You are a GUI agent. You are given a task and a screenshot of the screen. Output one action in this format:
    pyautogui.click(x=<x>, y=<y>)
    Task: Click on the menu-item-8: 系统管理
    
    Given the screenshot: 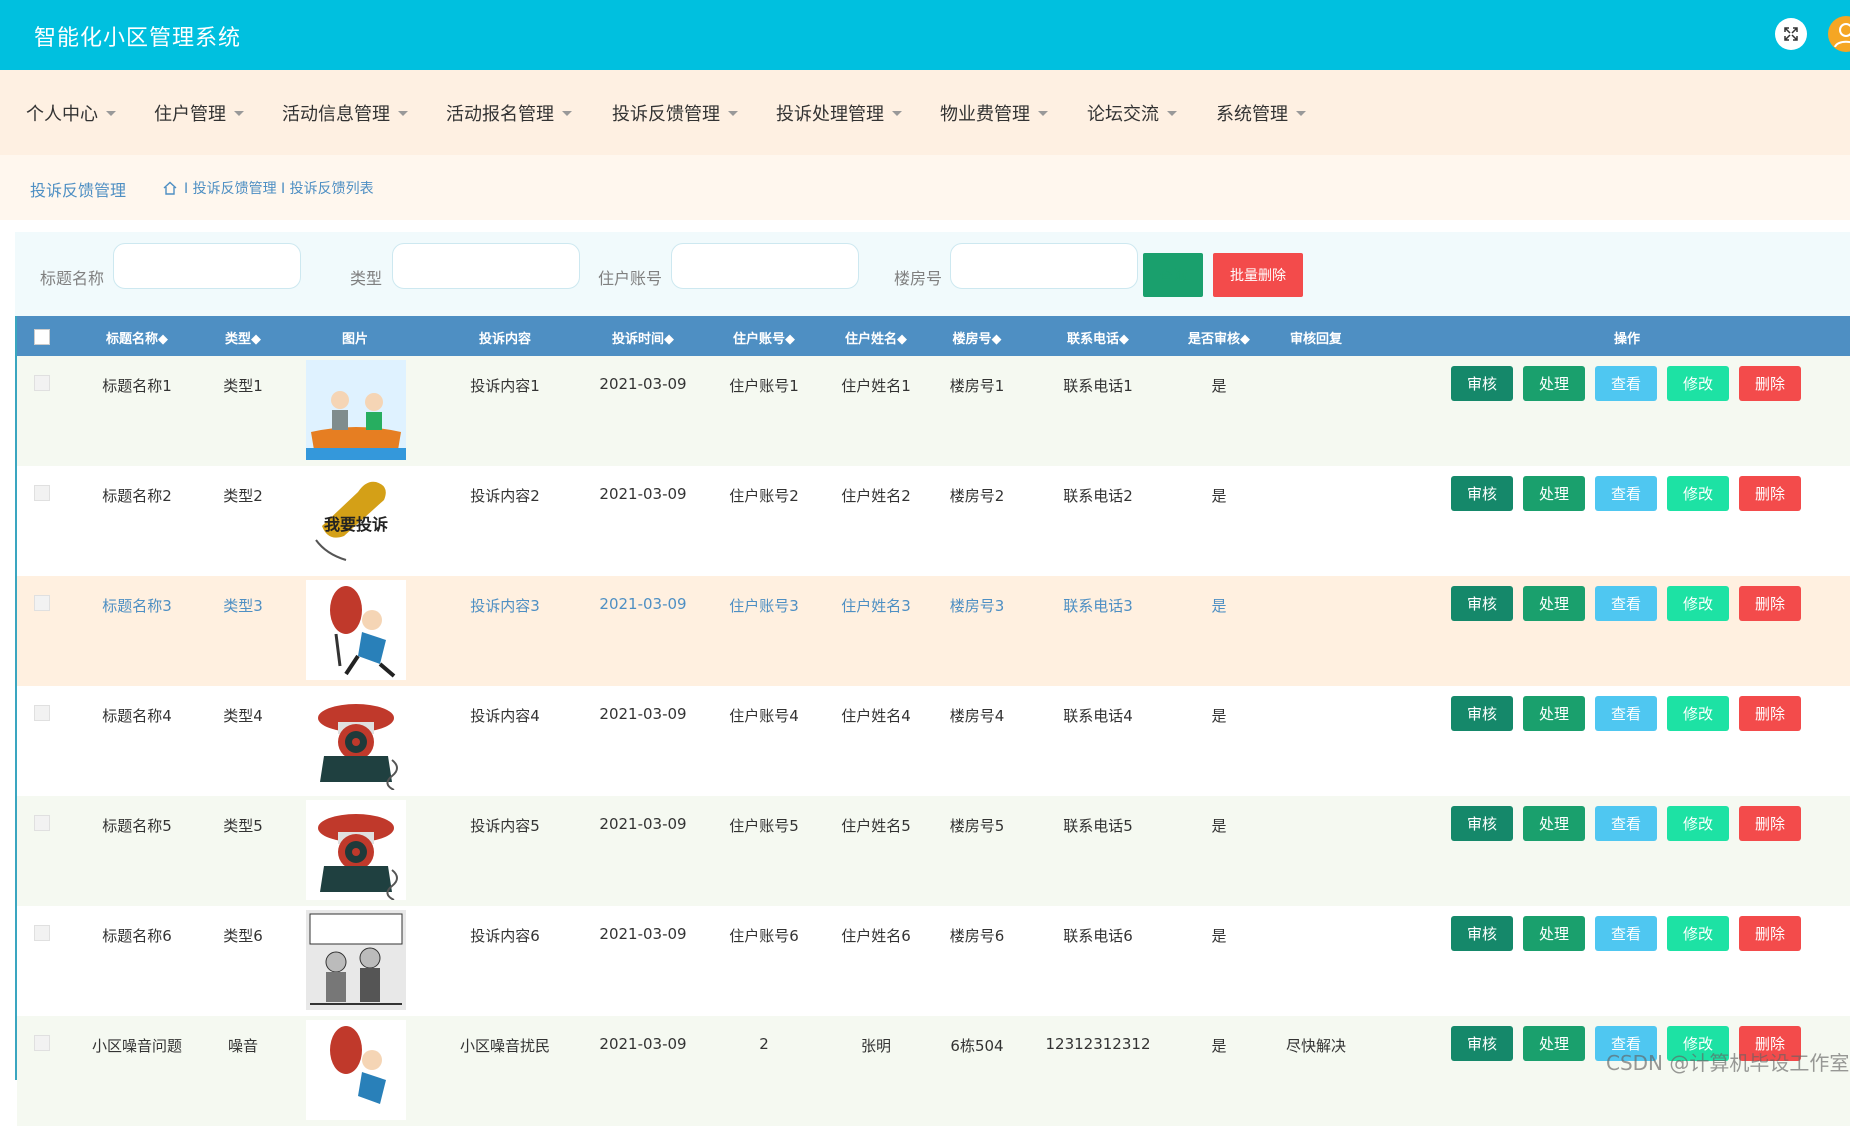 What is the action you would take?
    pyautogui.click(x=1261, y=113)
    